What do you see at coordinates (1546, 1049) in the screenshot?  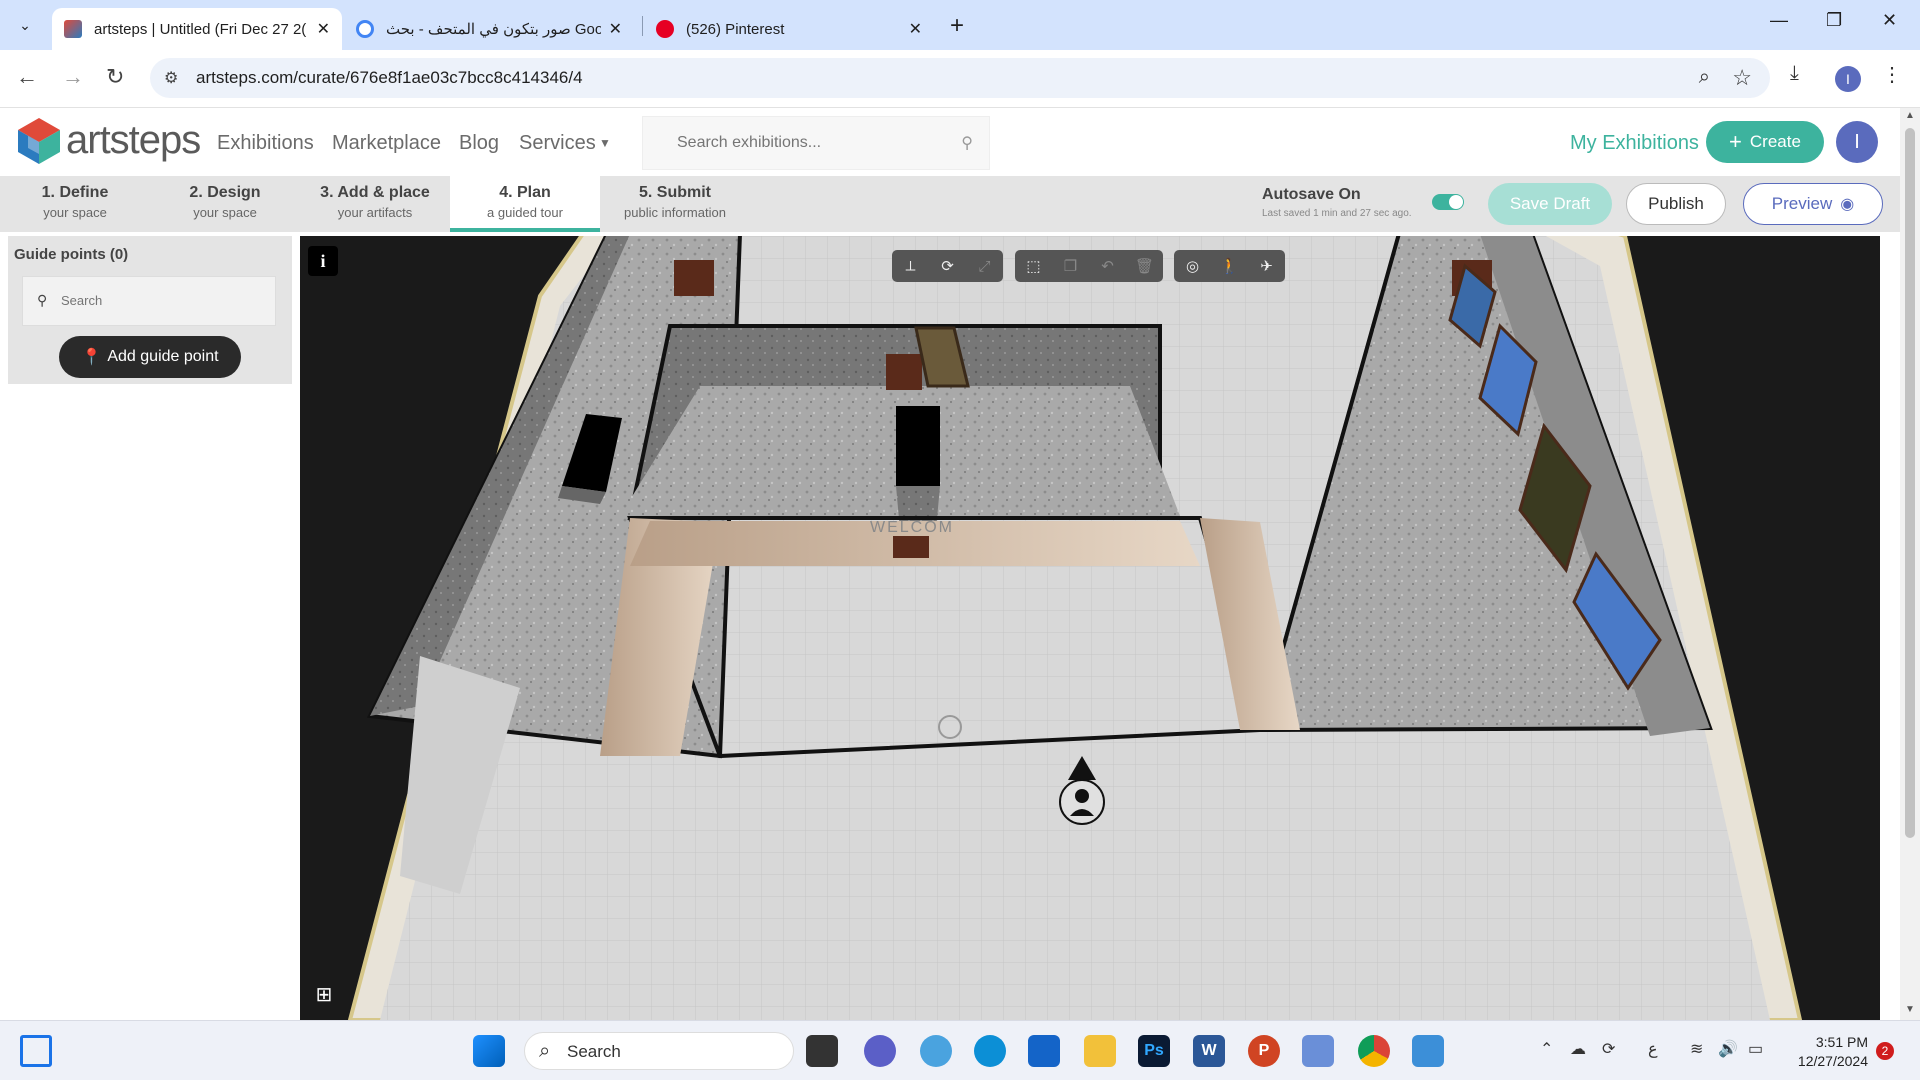 I see `show-hidden-icons-icon: ⌃` at bounding box center [1546, 1049].